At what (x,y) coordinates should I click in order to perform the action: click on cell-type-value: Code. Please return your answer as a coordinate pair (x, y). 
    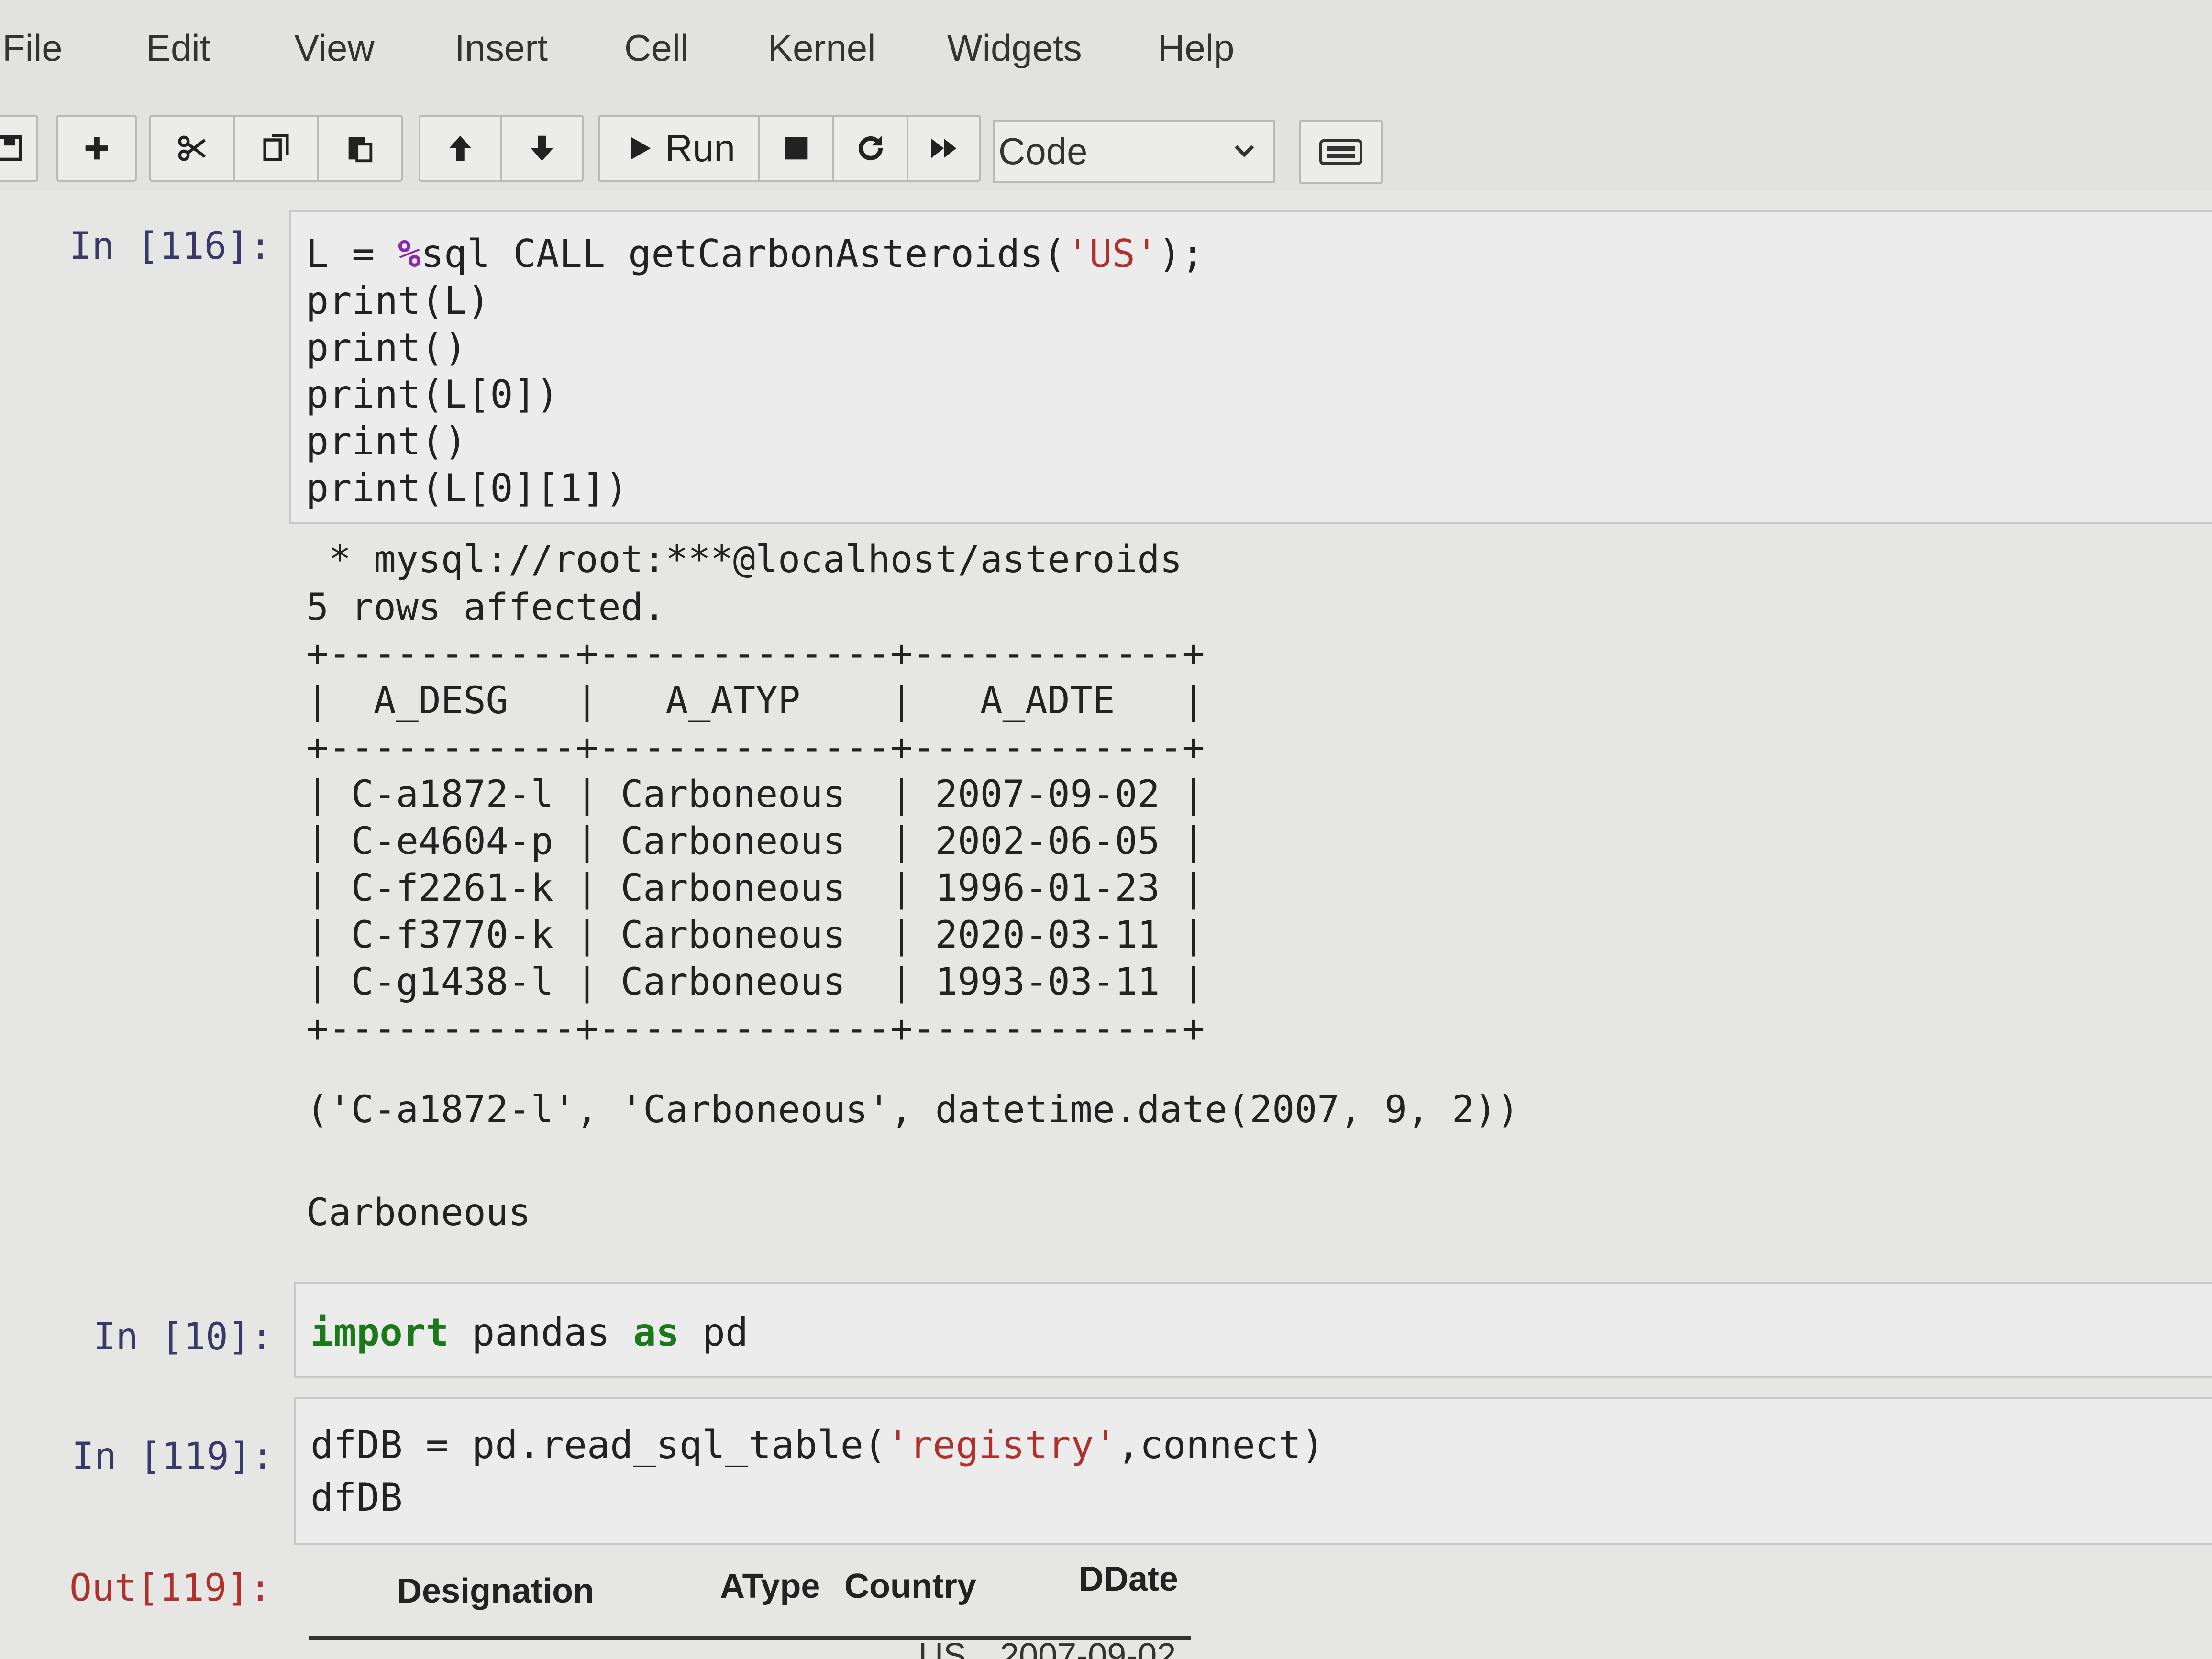
    Looking at the image, I should click on (1043, 151).